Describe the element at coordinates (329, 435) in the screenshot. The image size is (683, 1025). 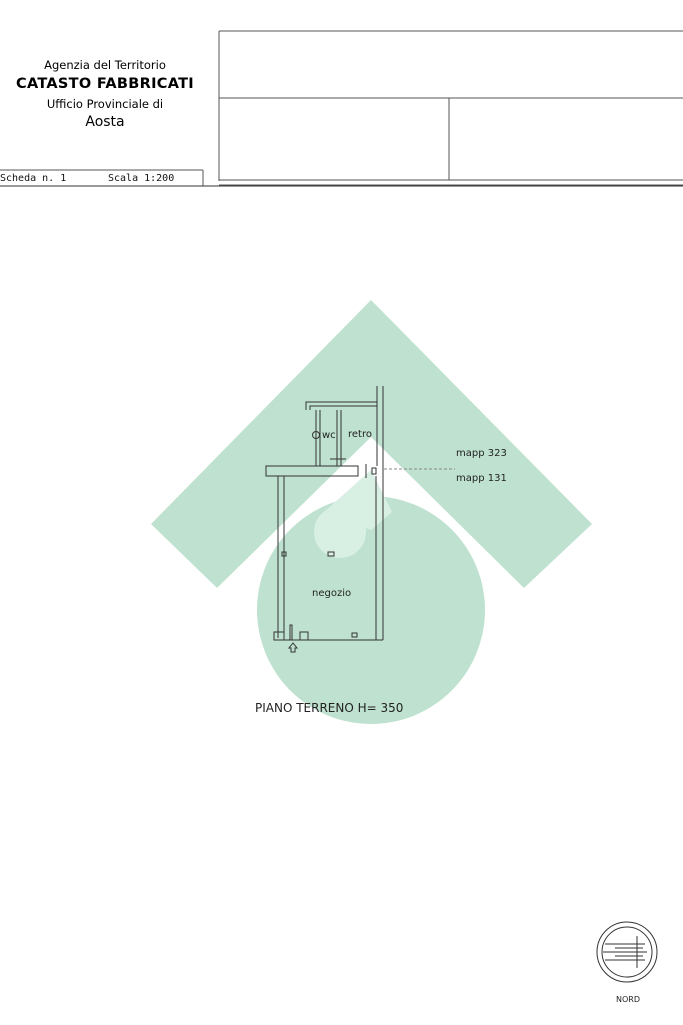
I see `room-label-wc: wc` at that location.